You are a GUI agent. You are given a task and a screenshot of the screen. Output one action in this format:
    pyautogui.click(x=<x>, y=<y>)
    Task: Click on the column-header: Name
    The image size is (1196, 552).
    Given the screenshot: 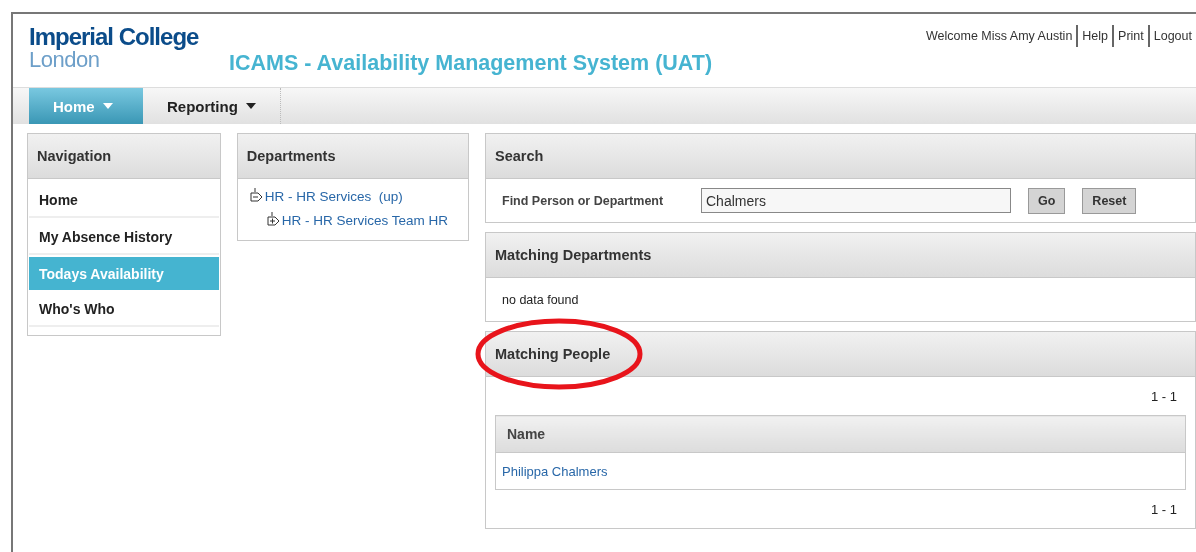 What is the action you would take?
    pyautogui.click(x=840, y=434)
    